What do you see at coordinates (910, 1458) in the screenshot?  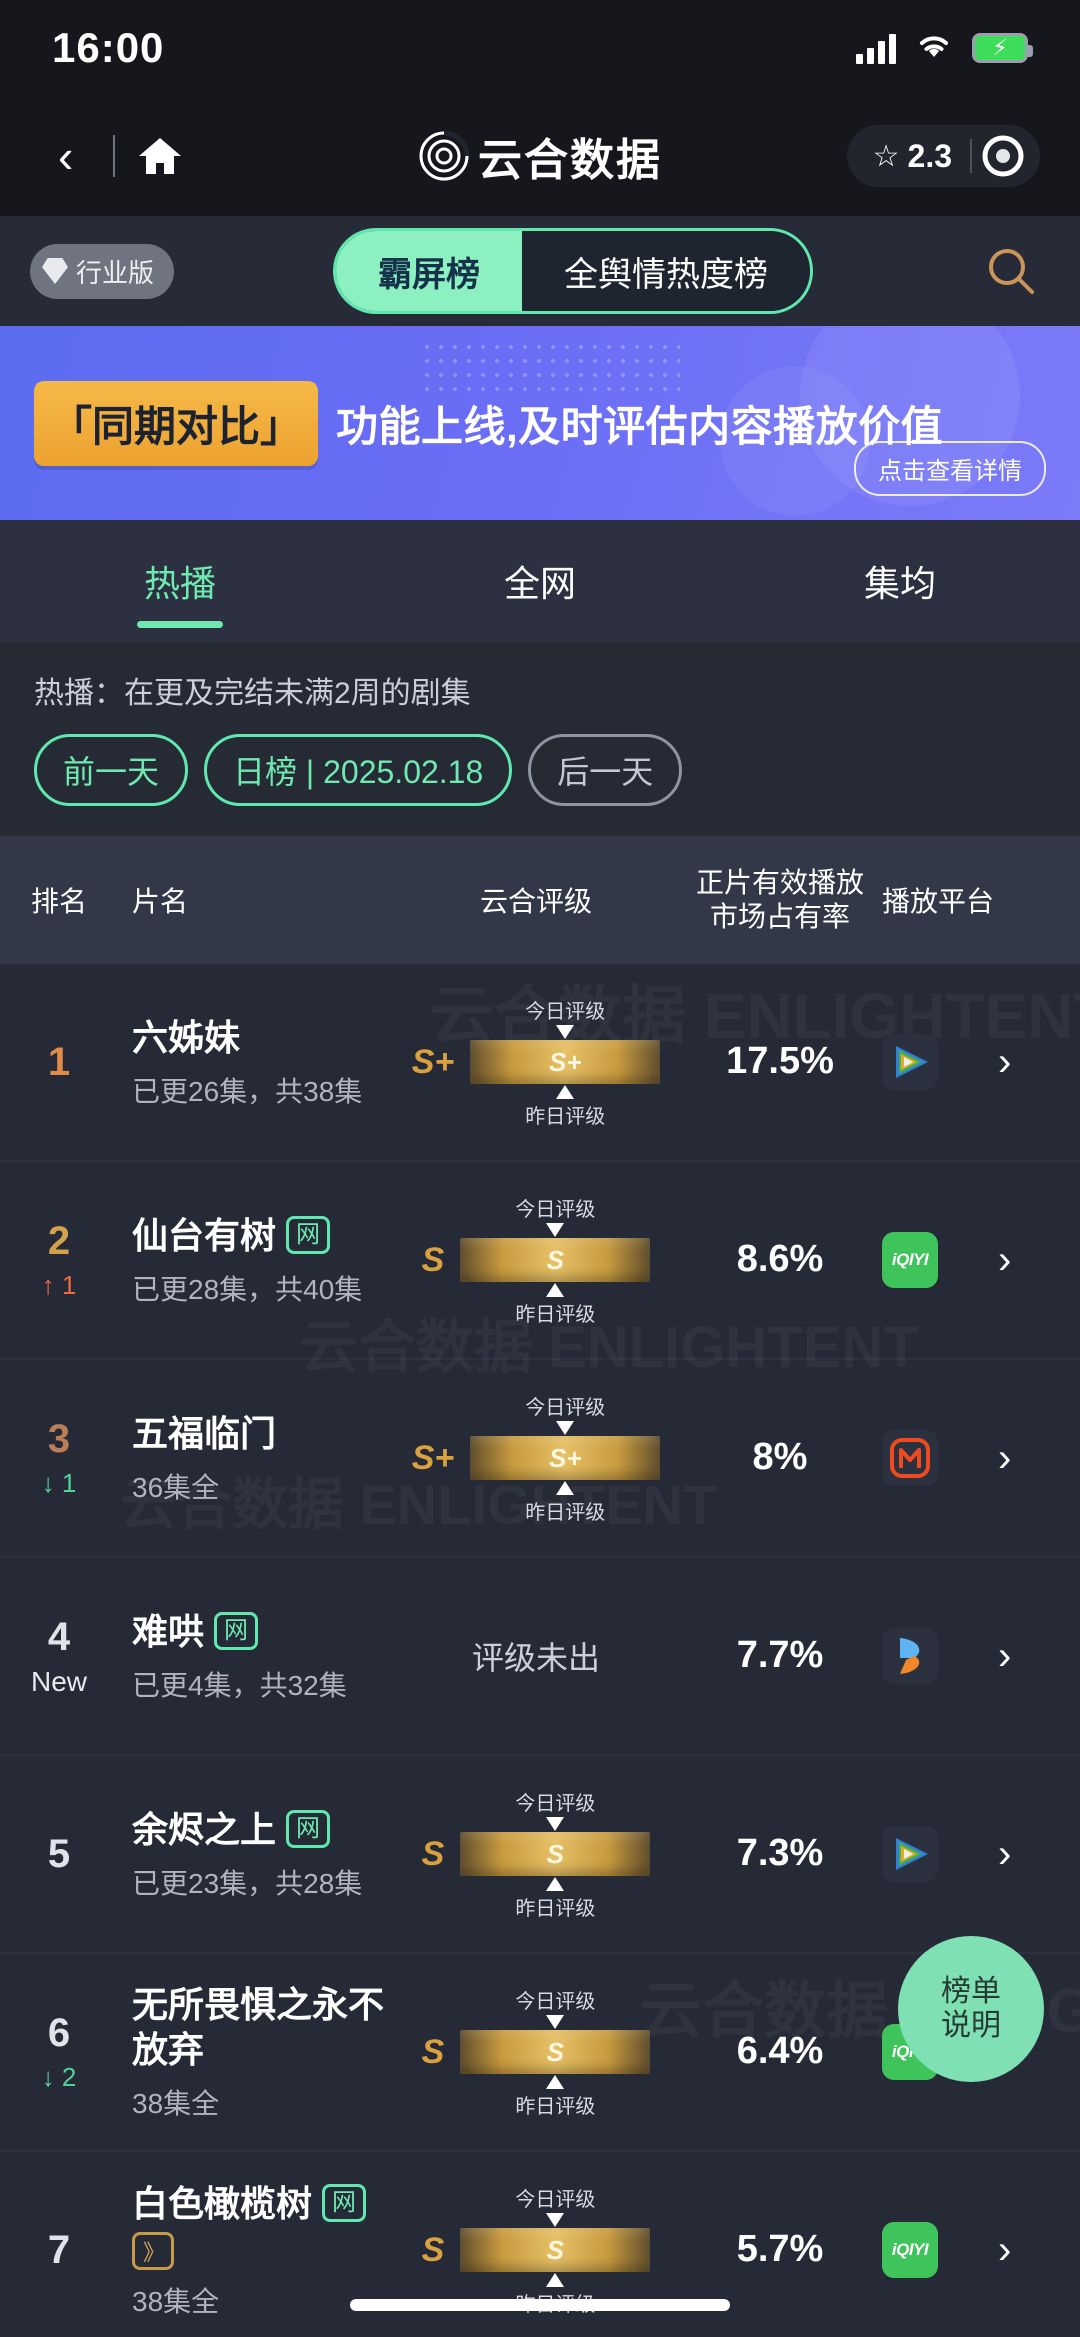 I see `mango-icon` at bounding box center [910, 1458].